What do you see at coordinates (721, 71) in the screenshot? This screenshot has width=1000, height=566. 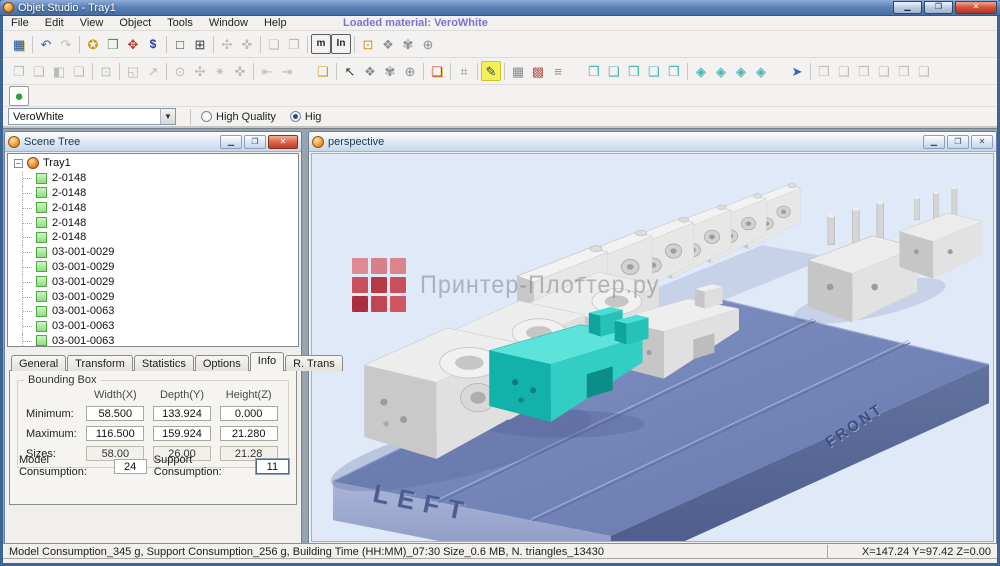 I see `rotate-y-icon: ◈` at bounding box center [721, 71].